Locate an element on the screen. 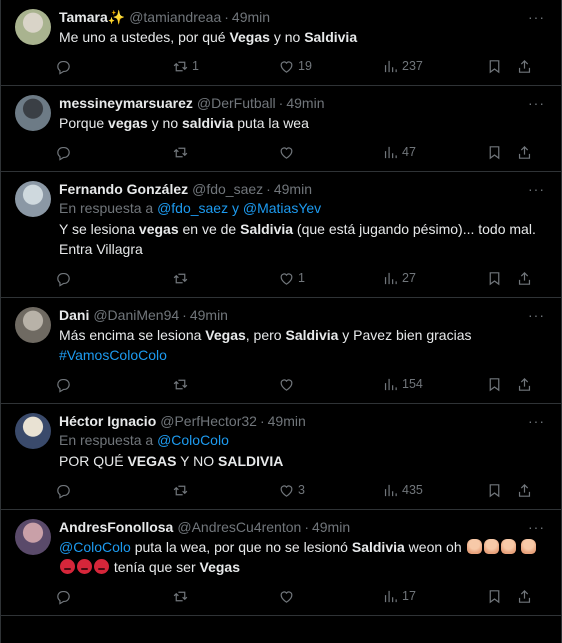 This screenshot has width=562, height=643. user-handle: @AndresCu4renton is located at coordinates (239, 527).